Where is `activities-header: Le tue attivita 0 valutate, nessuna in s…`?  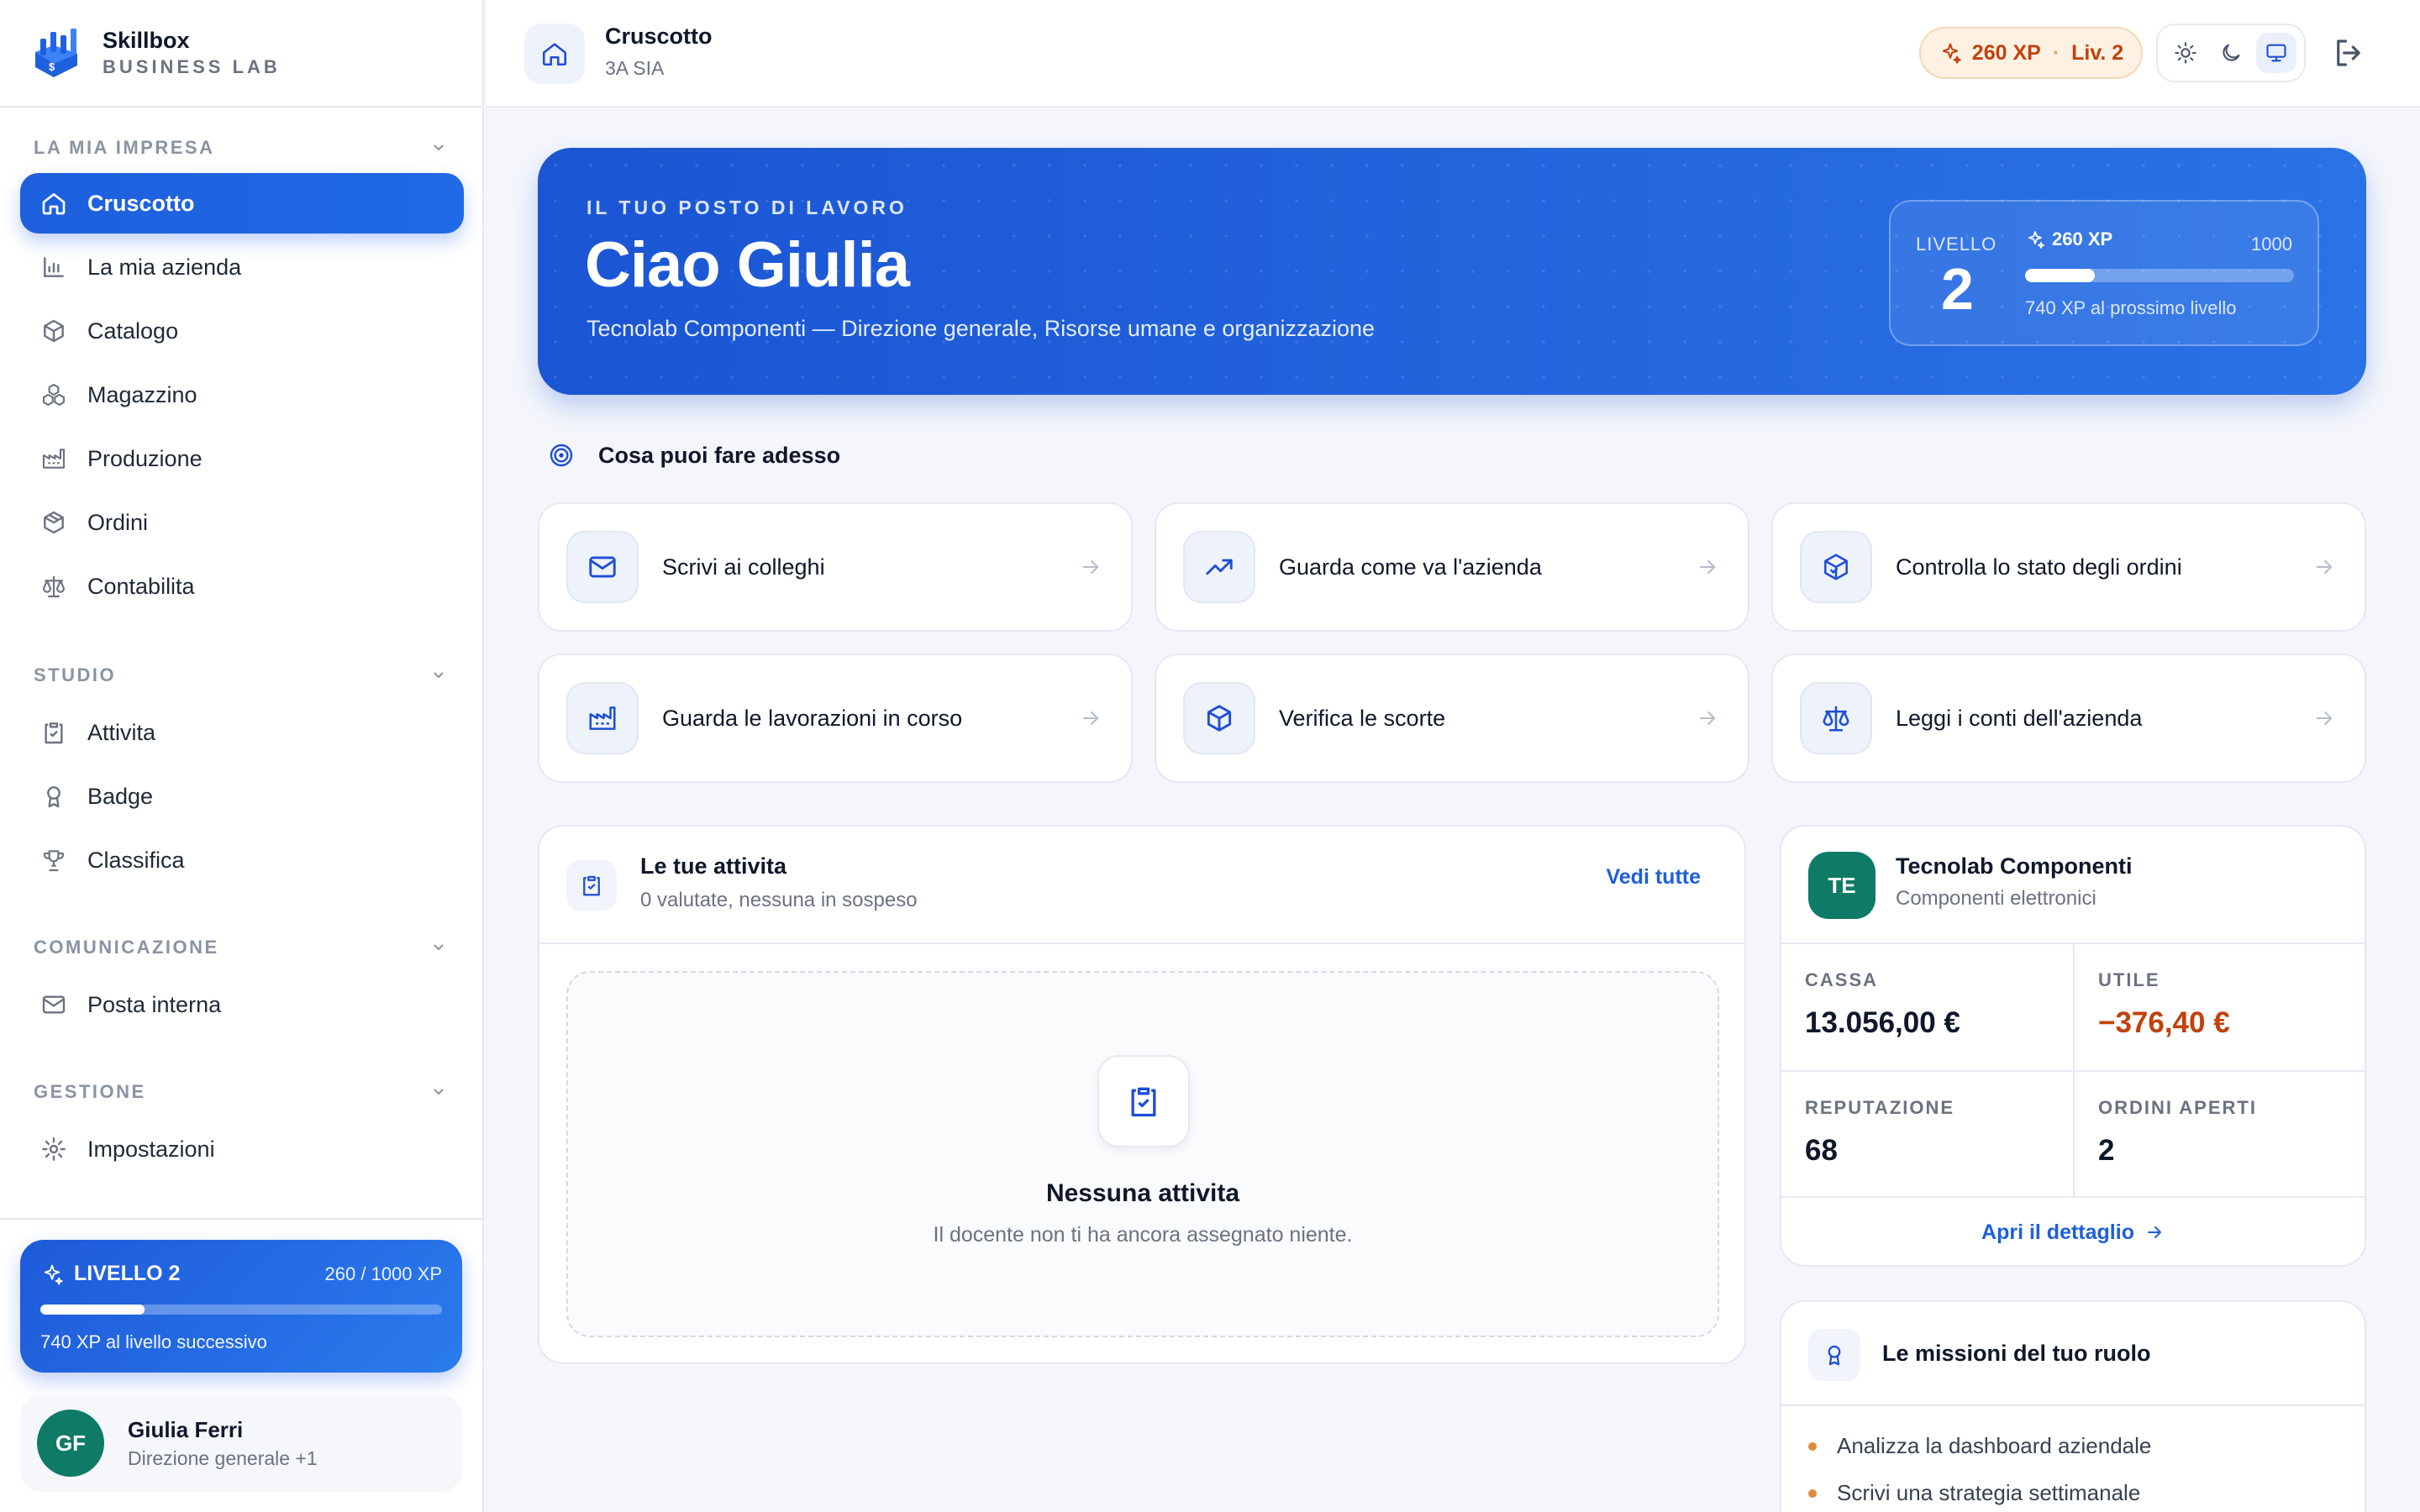 activities-header: Le tue attivita 0 valutate, nessuna in s… is located at coordinates (1141, 885).